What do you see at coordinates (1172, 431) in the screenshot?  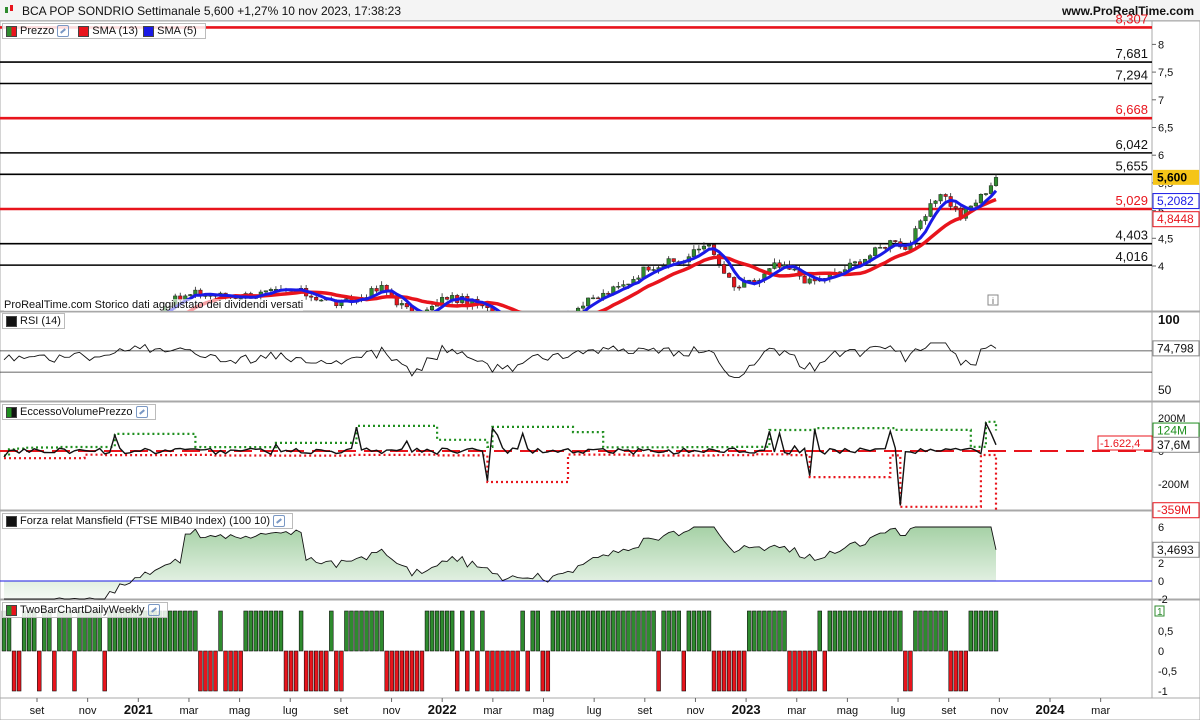 I see `volume-upper-last: 124M` at bounding box center [1172, 431].